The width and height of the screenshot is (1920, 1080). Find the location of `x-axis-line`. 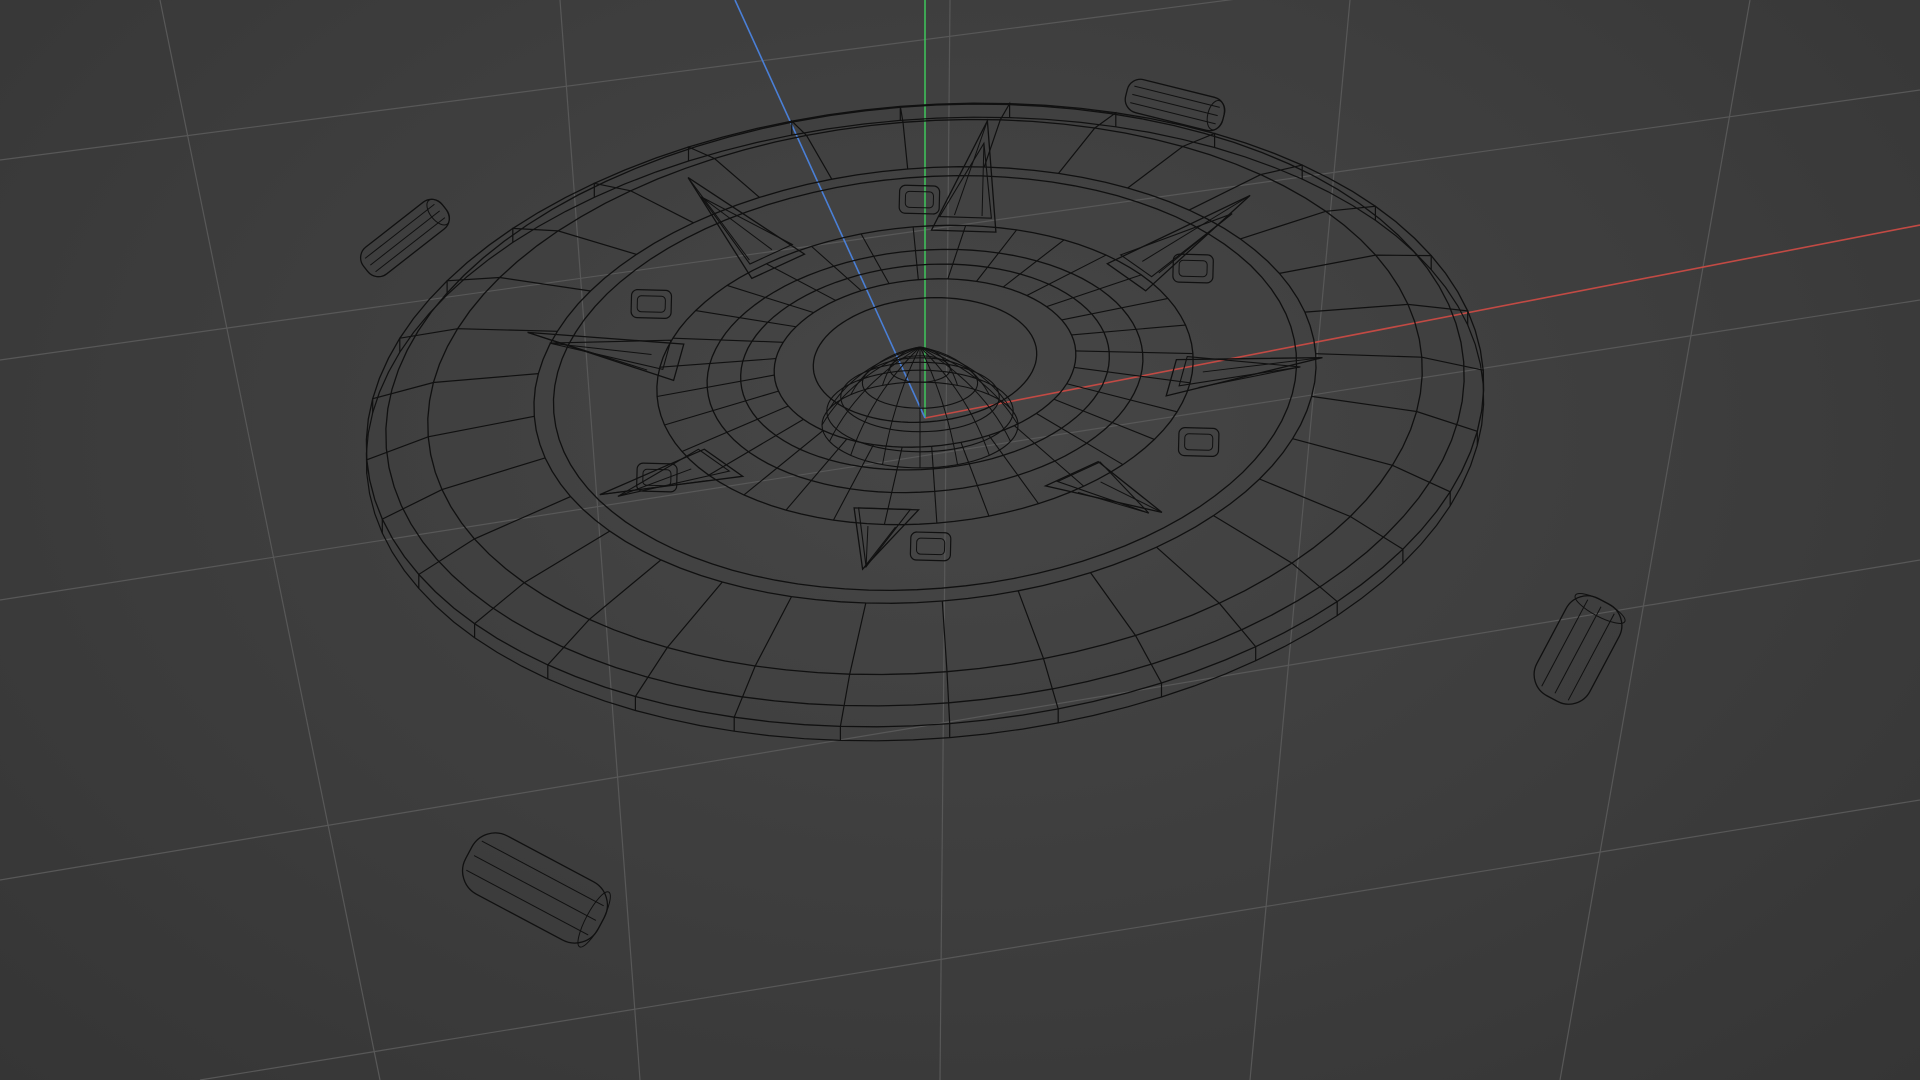

x-axis-line is located at coordinates (1422, 321).